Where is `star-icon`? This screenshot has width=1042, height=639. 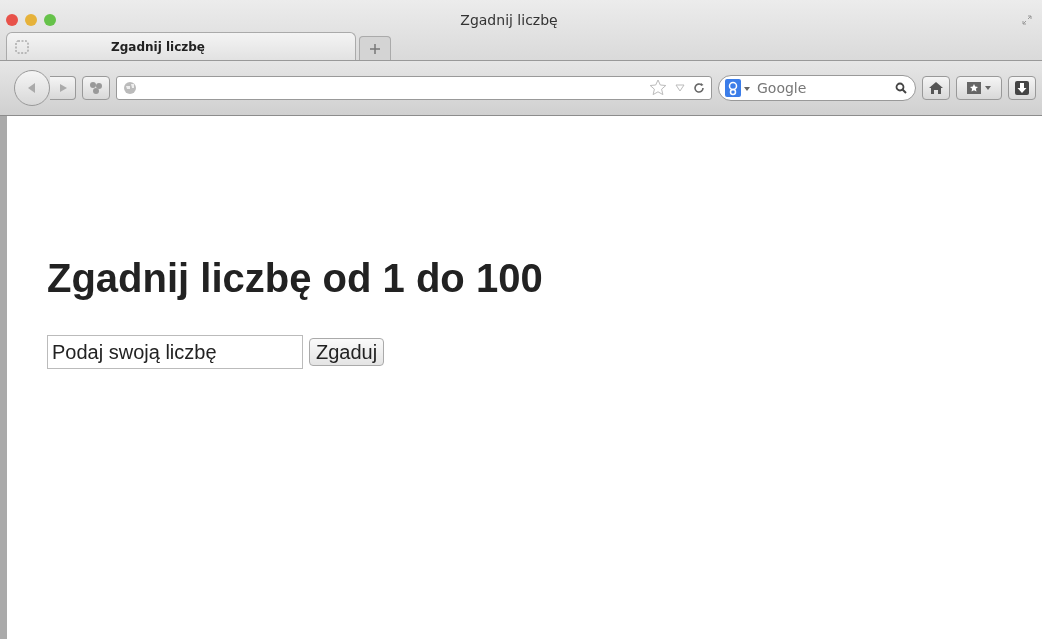 star-icon is located at coordinates (658, 88).